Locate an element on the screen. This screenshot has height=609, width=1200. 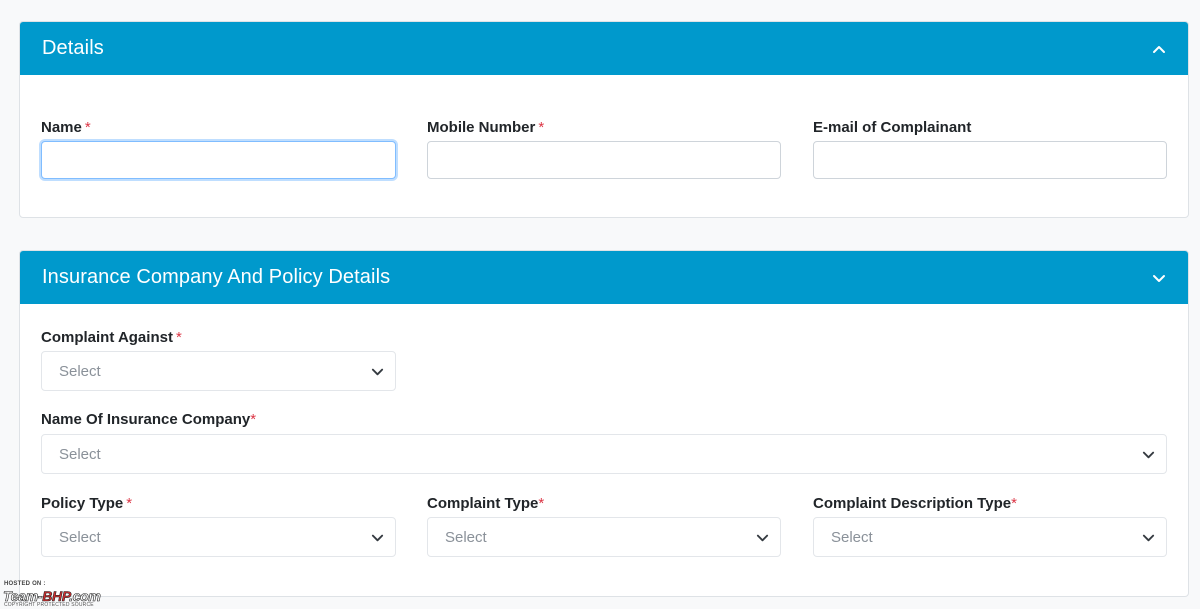
insurance-company-label: Name Of Insurance Company* is located at coordinates (148, 419).